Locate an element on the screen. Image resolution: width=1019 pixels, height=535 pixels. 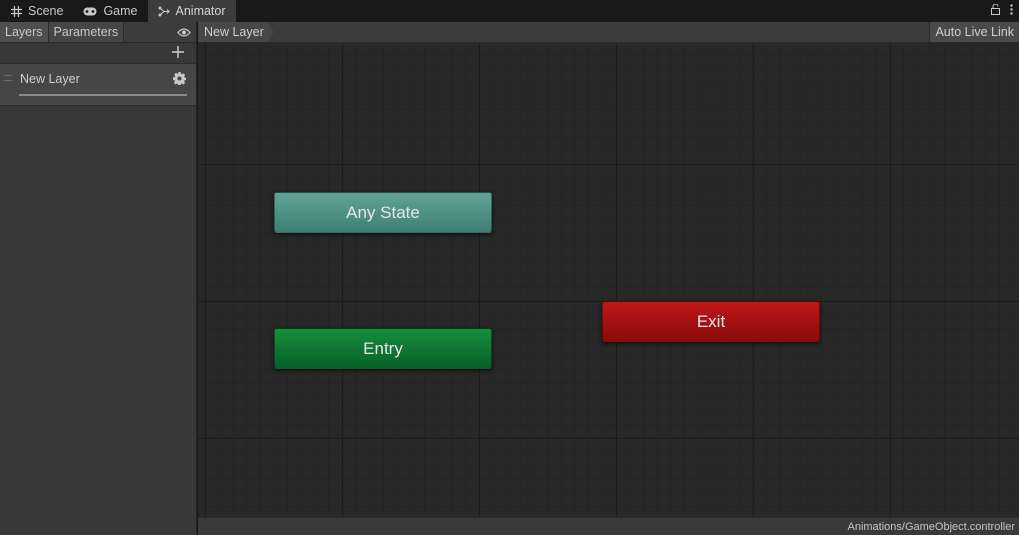
state-any-state: Any State is located at coordinates (383, 212).